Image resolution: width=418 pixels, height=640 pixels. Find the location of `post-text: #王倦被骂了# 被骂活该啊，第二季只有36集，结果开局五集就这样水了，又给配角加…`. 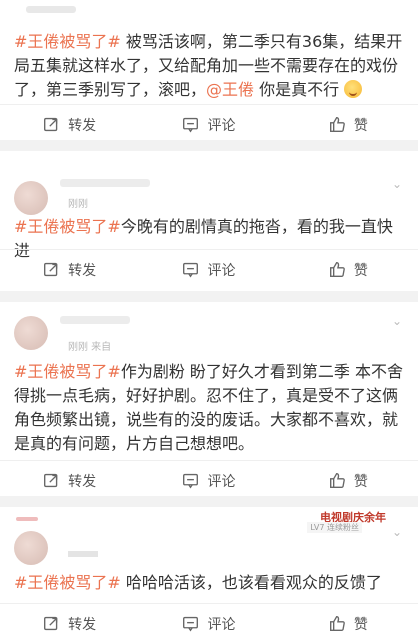

post-text: #王倦被骂了# 被骂活该啊，第二季只有36集，结果开局五集就这样水了，又给配角加… is located at coordinates (208, 65).